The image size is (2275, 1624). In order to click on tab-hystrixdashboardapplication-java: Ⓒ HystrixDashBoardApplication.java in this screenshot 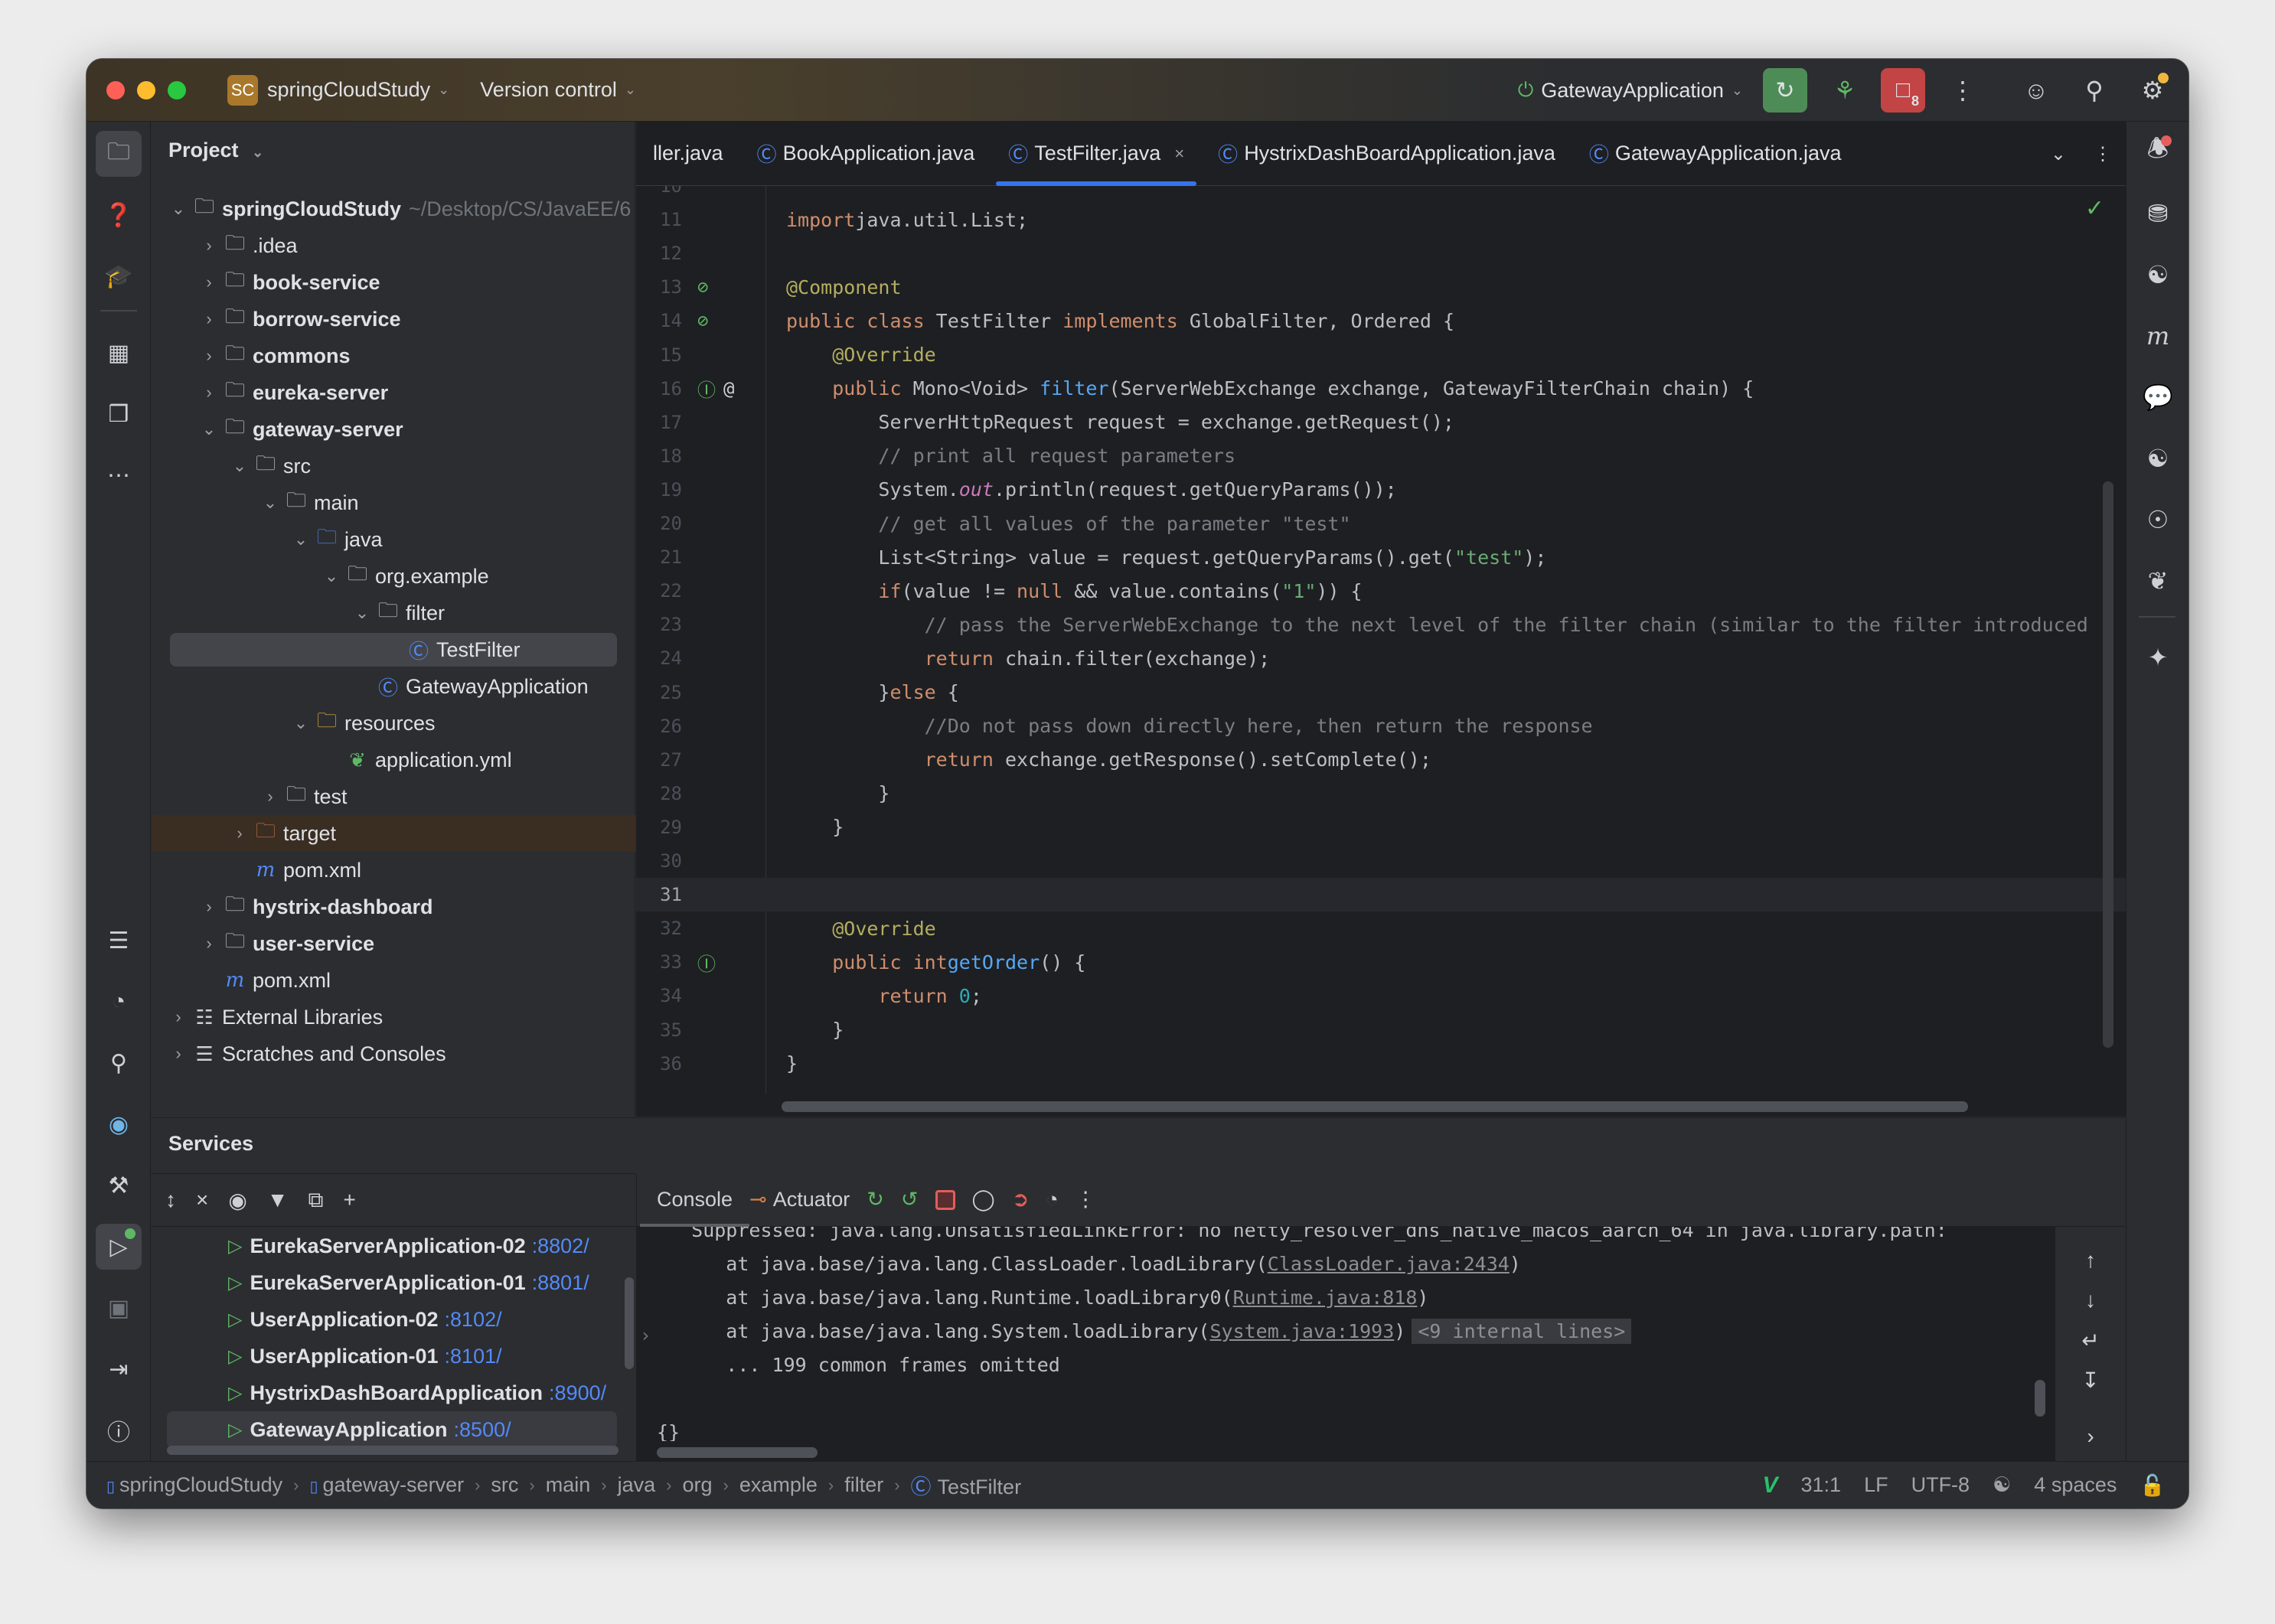, I will do `click(1386, 154)`.